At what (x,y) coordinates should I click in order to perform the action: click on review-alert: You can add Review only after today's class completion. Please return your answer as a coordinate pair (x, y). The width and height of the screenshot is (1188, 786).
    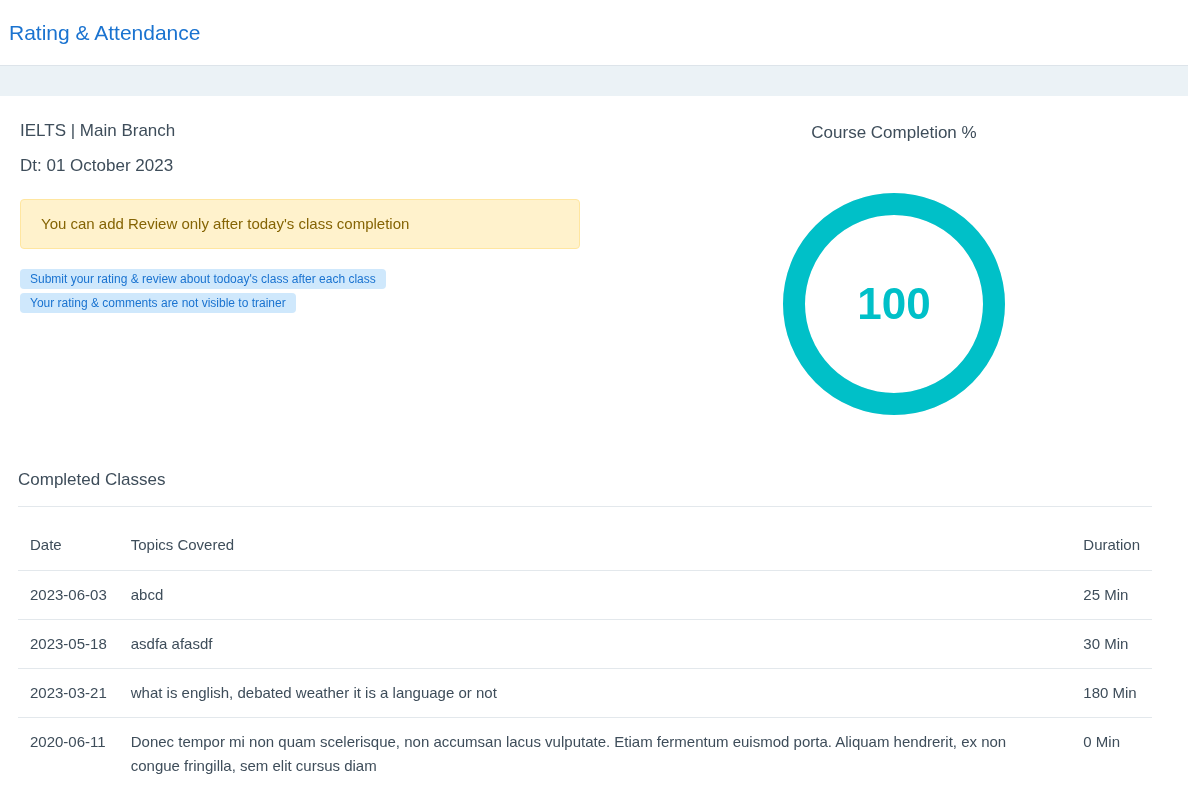
    Looking at the image, I should click on (300, 224).